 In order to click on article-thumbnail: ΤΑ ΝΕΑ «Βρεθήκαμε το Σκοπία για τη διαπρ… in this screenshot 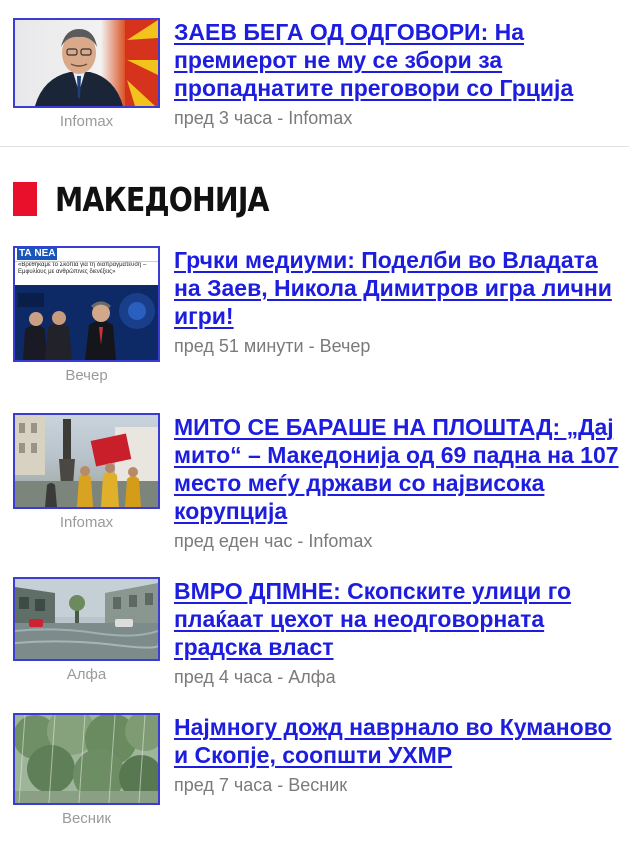, I will do `click(86, 304)`.